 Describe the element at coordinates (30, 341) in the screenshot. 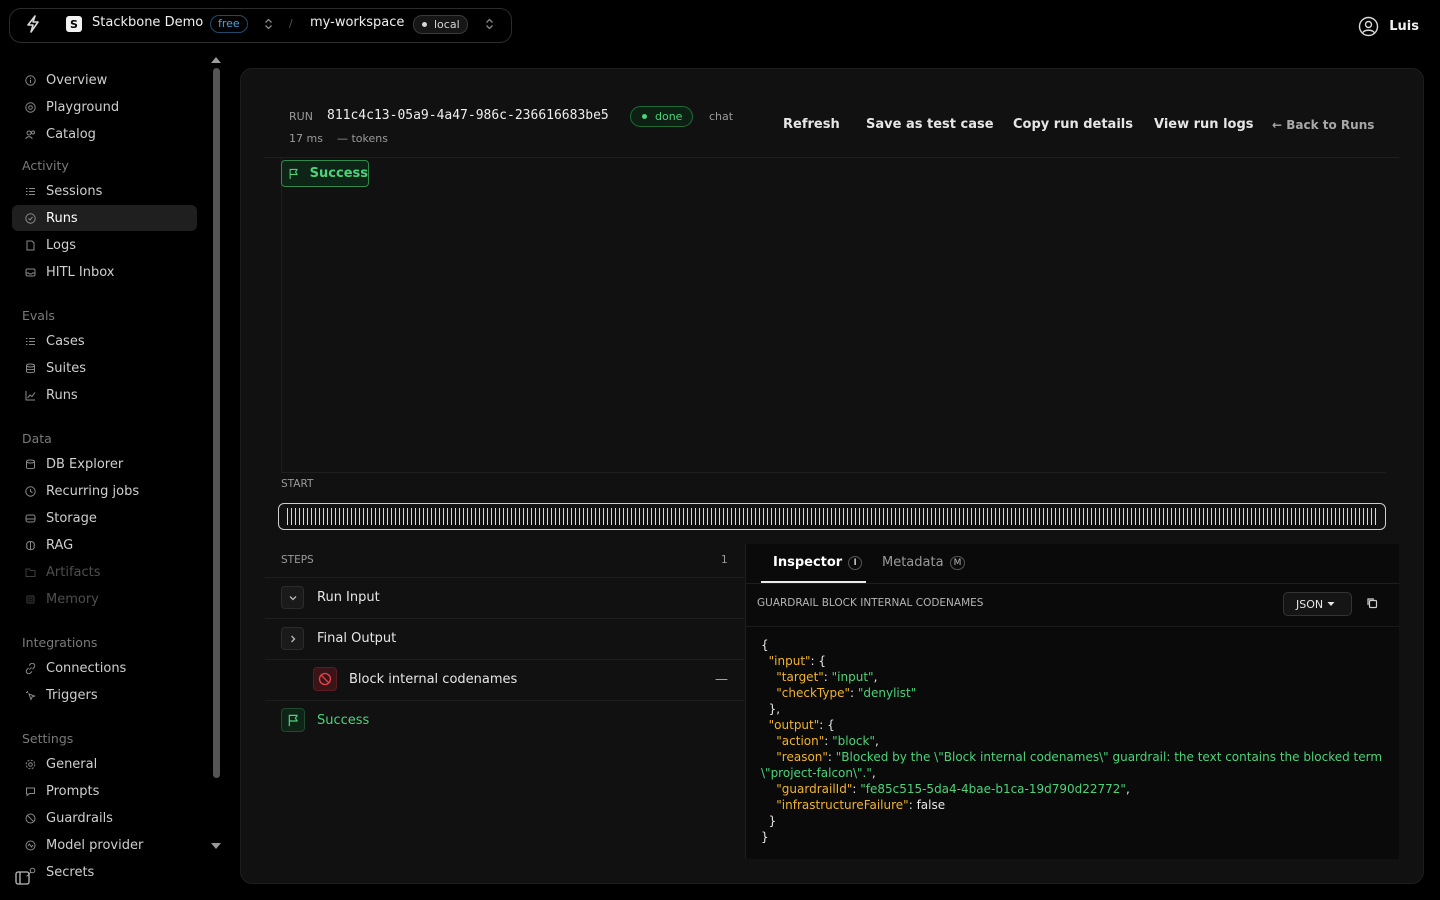

I see `list-icon` at that location.